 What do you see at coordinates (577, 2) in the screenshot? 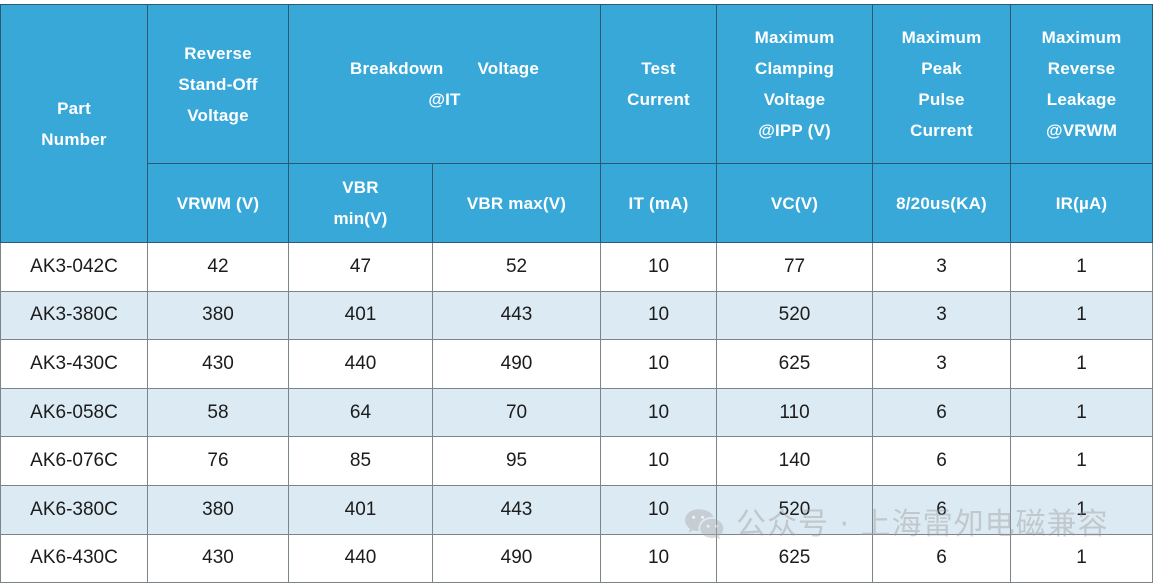
I see `top-white-band` at bounding box center [577, 2].